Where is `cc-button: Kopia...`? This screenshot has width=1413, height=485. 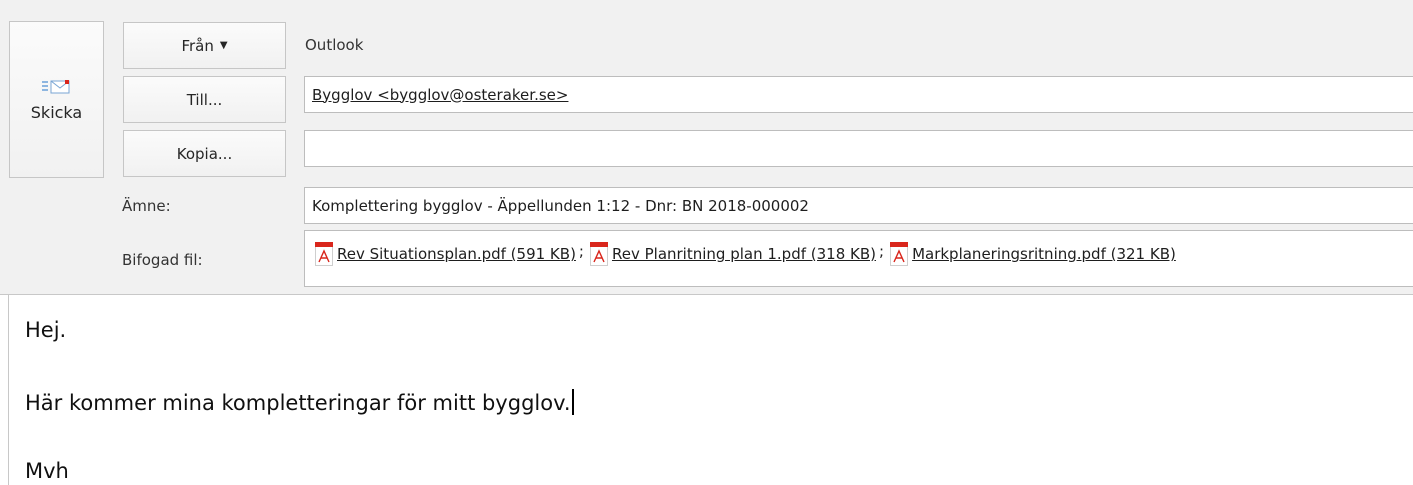
cc-button: Kopia... is located at coordinates (204, 153).